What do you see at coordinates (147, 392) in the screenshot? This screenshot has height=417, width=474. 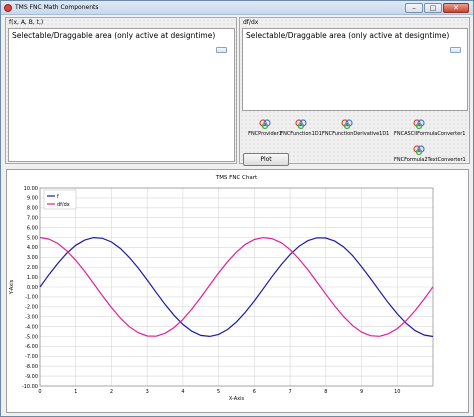 I see `x-tick-label: 3` at bounding box center [147, 392].